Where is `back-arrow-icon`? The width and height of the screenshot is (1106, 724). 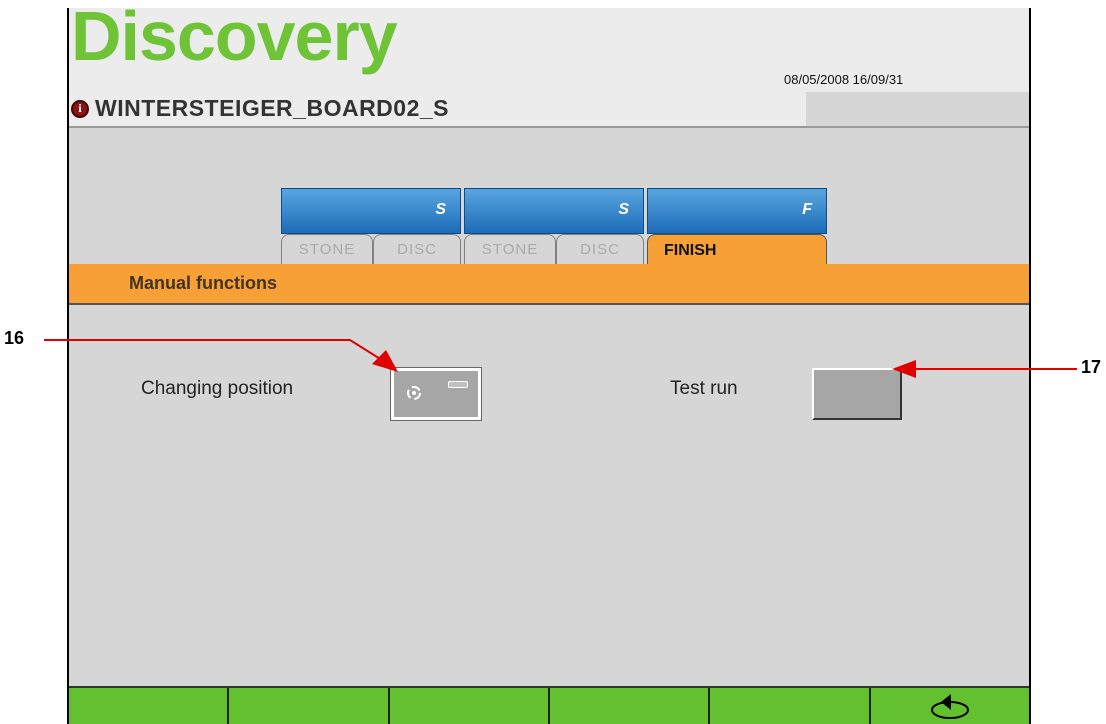
back-arrow-icon is located at coordinates (949, 706).